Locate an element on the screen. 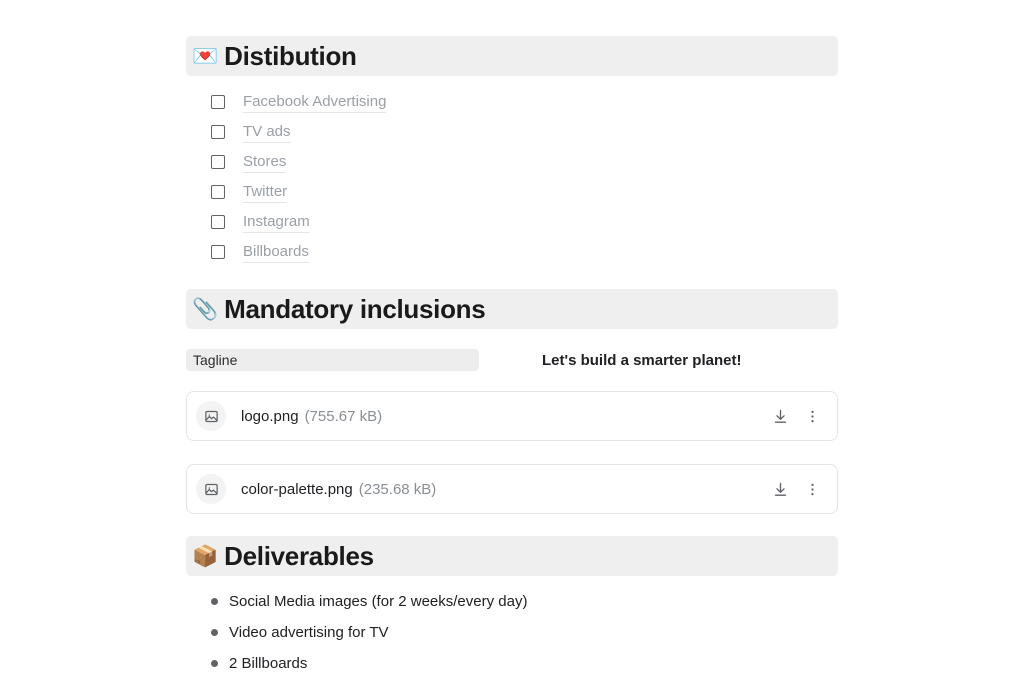 This screenshot has width=1024, height=679. checkbox-label: Instagram is located at coordinates (276, 222).